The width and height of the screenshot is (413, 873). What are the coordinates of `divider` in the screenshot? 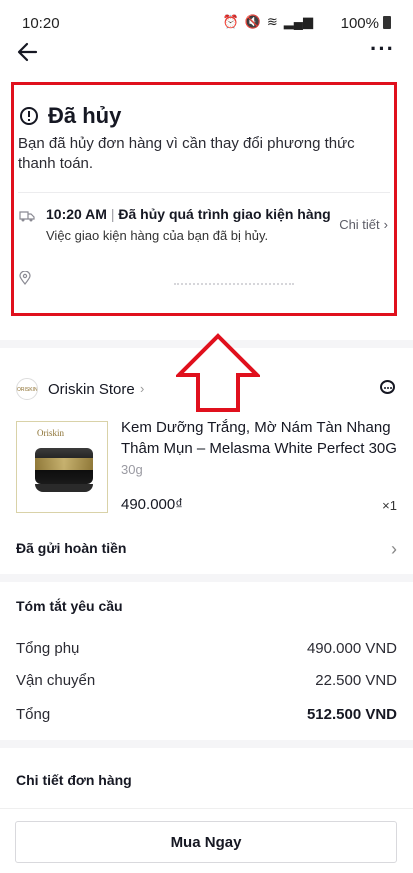 It's located at (204, 192).